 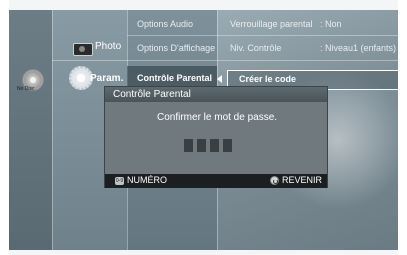 I want to click on photo-icon, so click(x=83, y=49).